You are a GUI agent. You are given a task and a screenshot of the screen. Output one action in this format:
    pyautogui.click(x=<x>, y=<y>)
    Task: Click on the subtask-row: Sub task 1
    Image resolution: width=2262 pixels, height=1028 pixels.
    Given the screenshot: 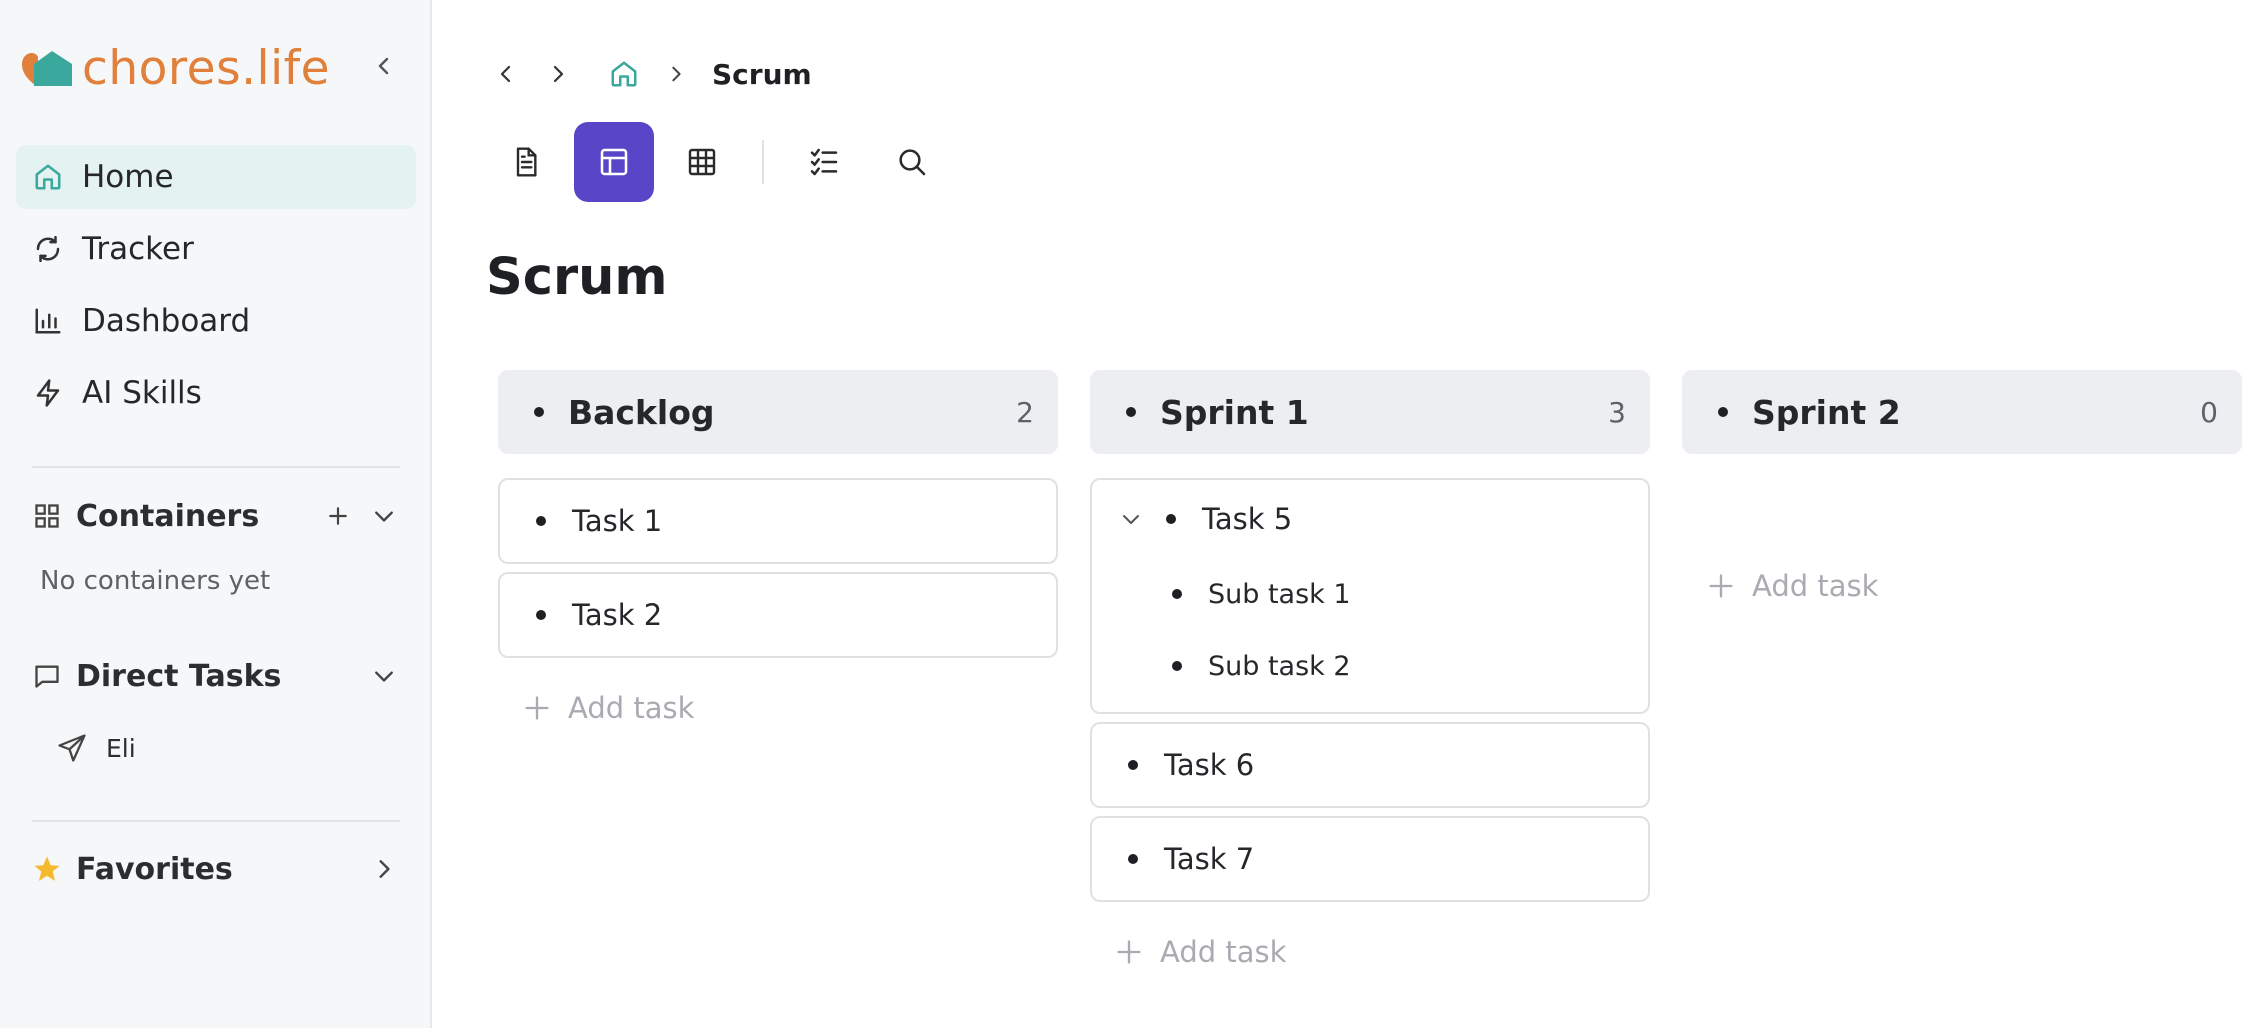 What is the action you would take?
    pyautogui.click(x=1370, y=594)
    